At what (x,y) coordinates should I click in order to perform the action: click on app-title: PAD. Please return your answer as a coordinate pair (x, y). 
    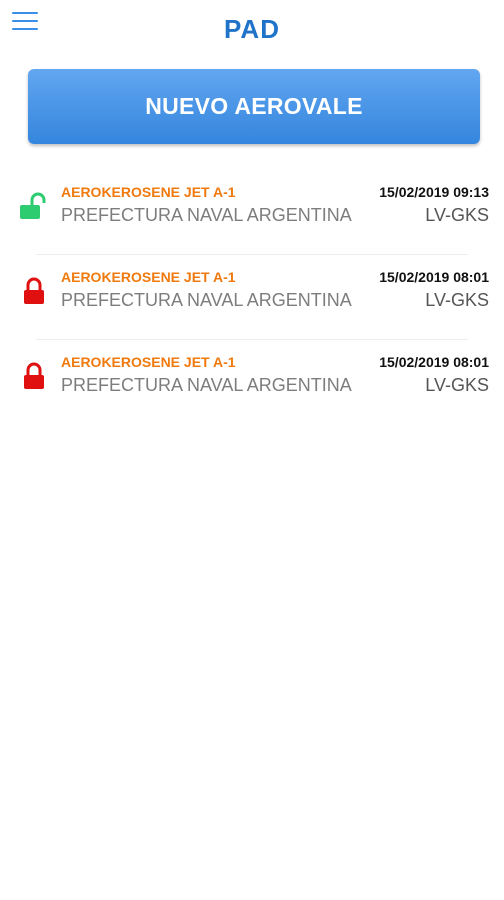
    Looking at the image, I should click on (252, 29).